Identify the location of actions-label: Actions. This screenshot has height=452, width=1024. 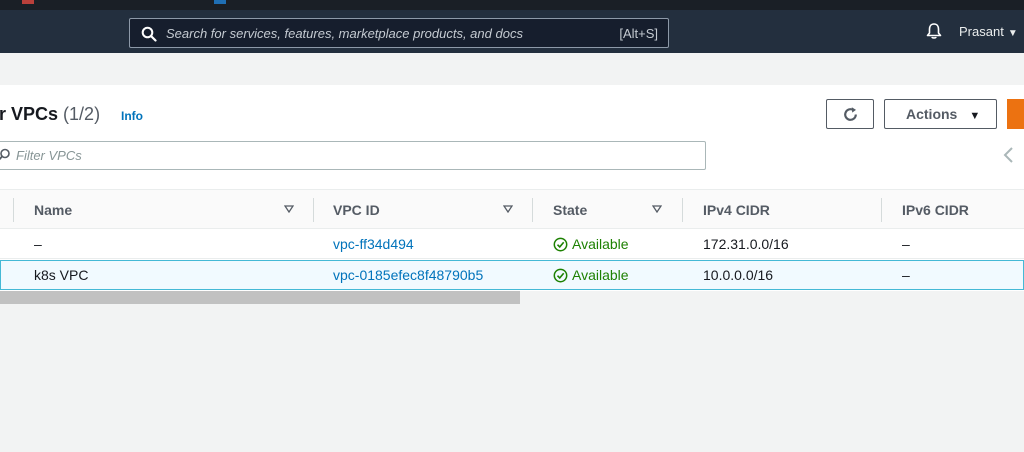
(932, 114).